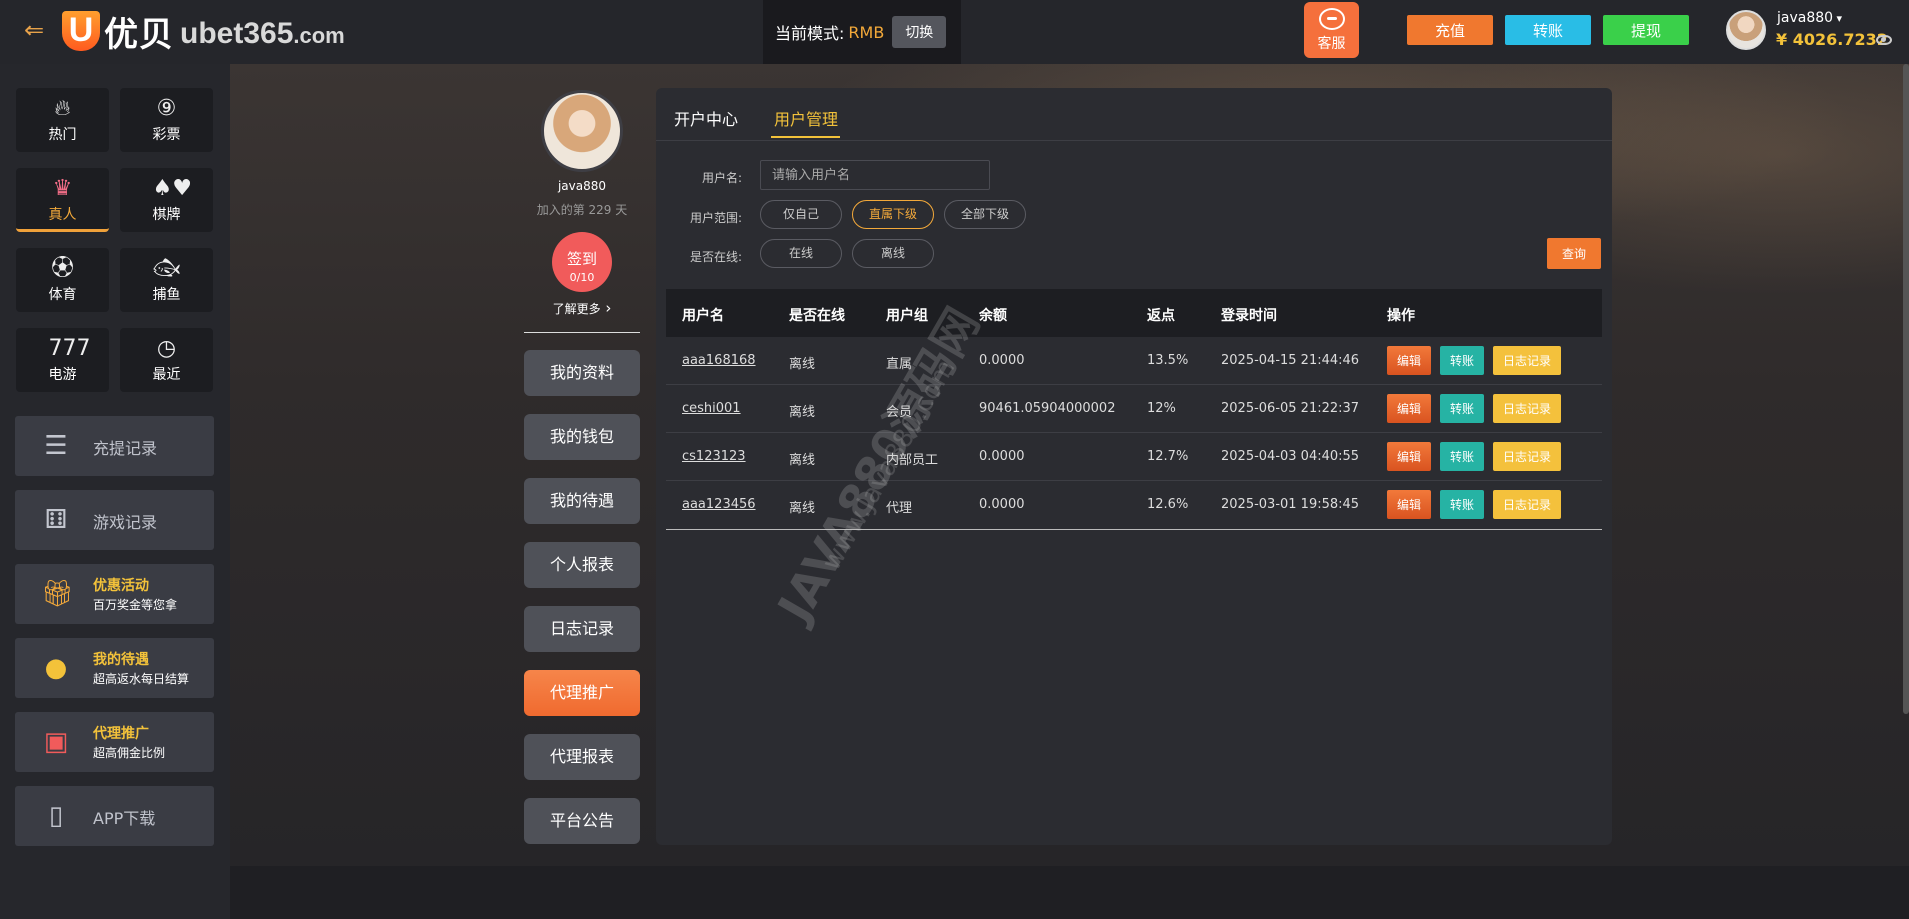 This screenshot has width=1909, height=919. Describe the element at coordinates (893, 214) in the screenshot. I see `range-option-direct: 直属下级` at that location.